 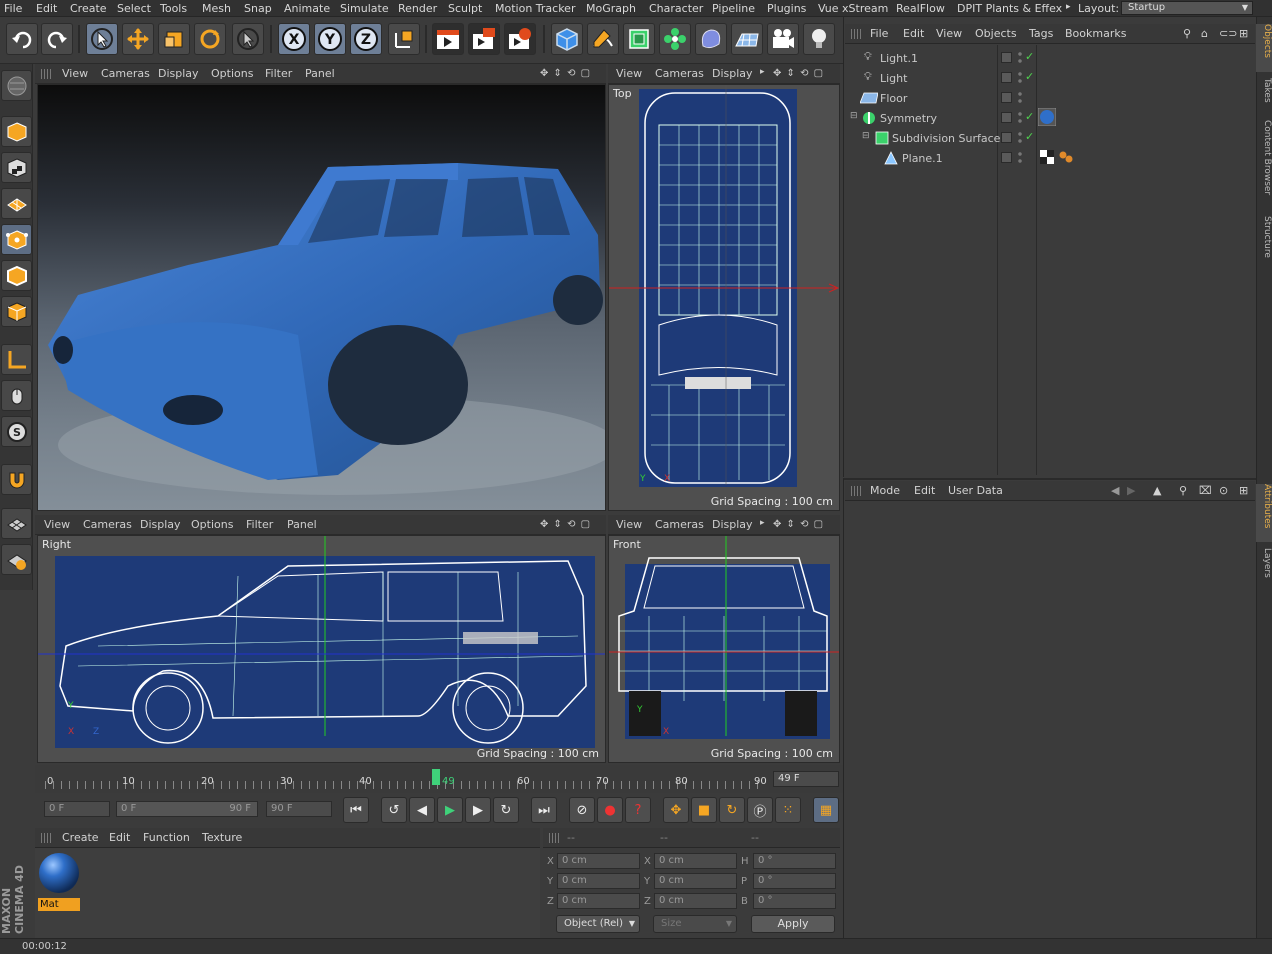 I want to click on position-y-field: 0 cm, so click(x=598, y=881).